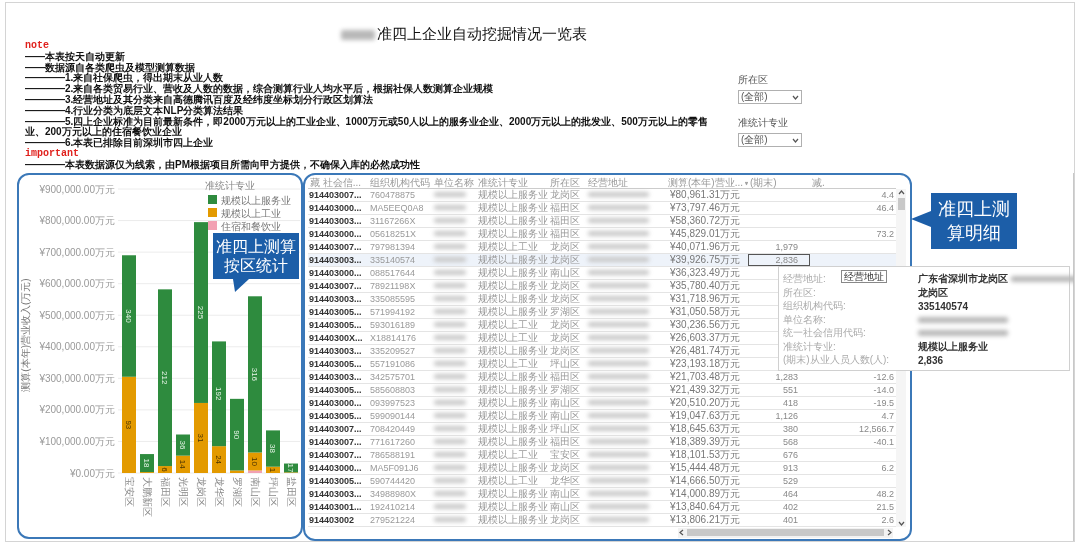 This screenshot has height=546, width=1080. What do you see at coordinates (602, 234) in the screenshot?
I see `table-row: 914403000... 05618251X 规模以上服务业 福田区 ¥45,829.01万元 73.2` at bounding box center [602, 234].